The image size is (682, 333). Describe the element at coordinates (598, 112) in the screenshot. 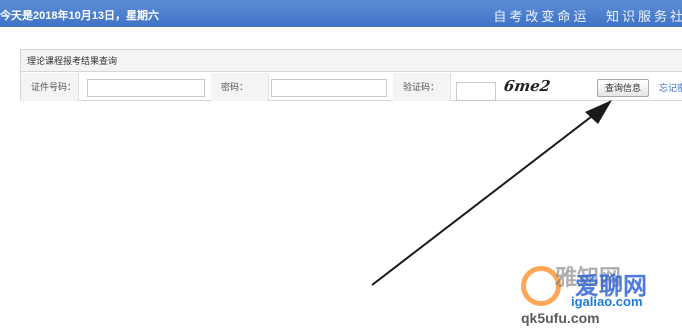

I see `arrow-head` at that location.